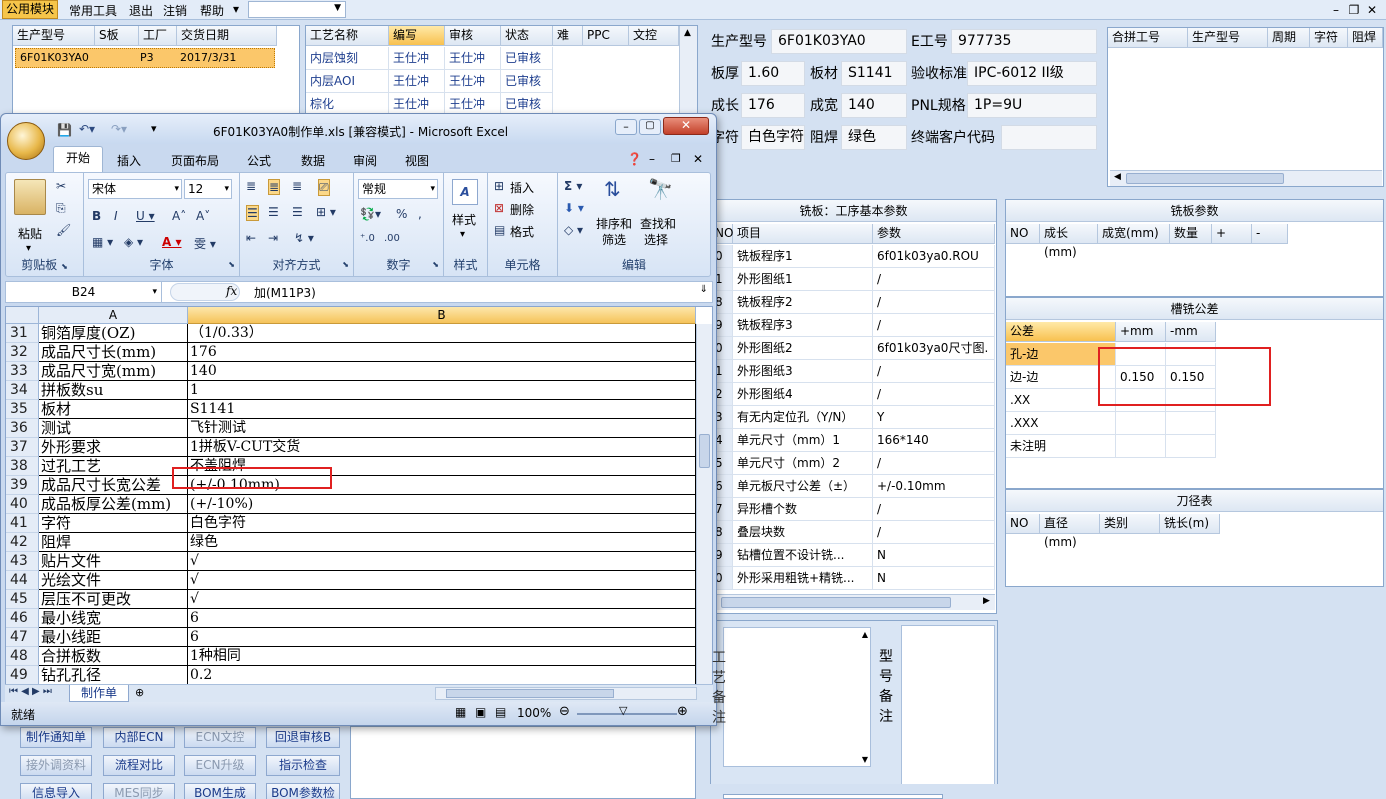  What do you see at coordinates (1246, 178) in the screenshot?
I see `horizontal-scrollbar: ◀` at bounding box center [1246, 178].